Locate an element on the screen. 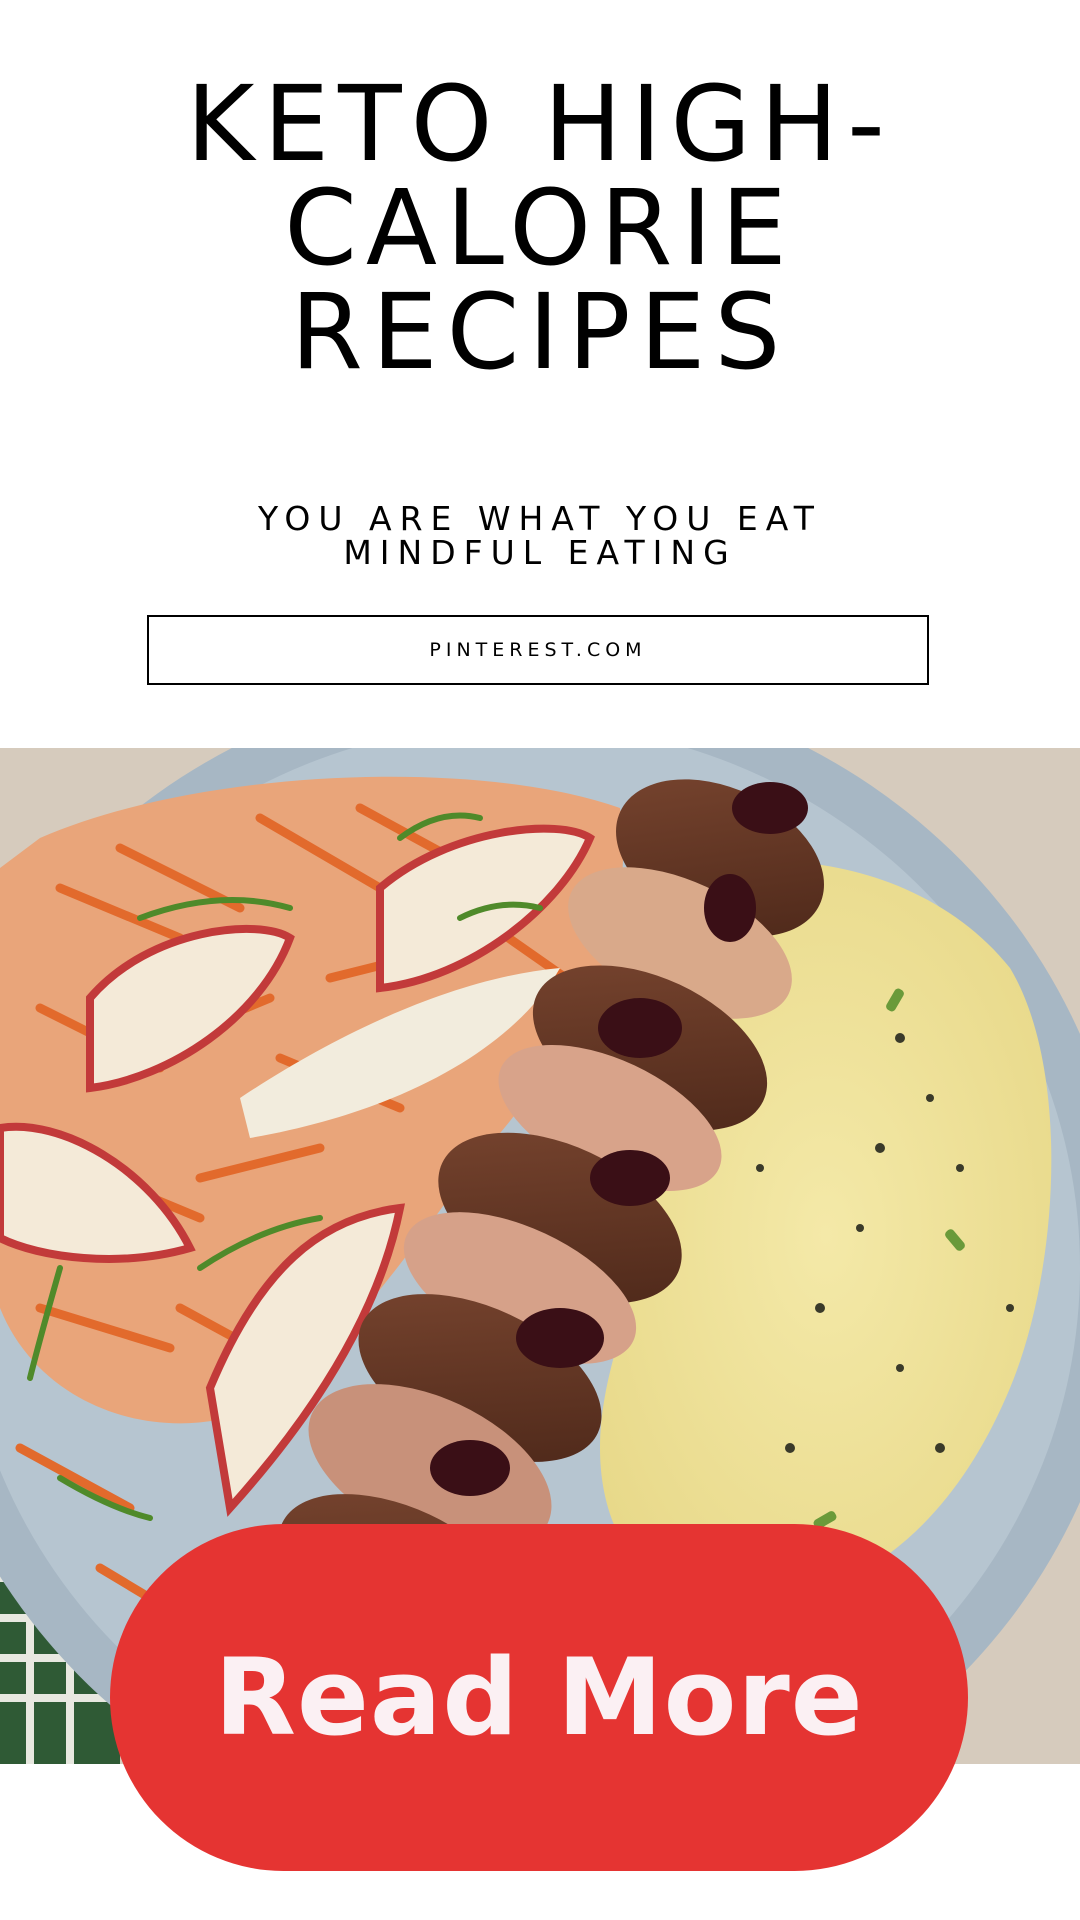  title-line-3: RECIPES is located at coordinates (540, 332).